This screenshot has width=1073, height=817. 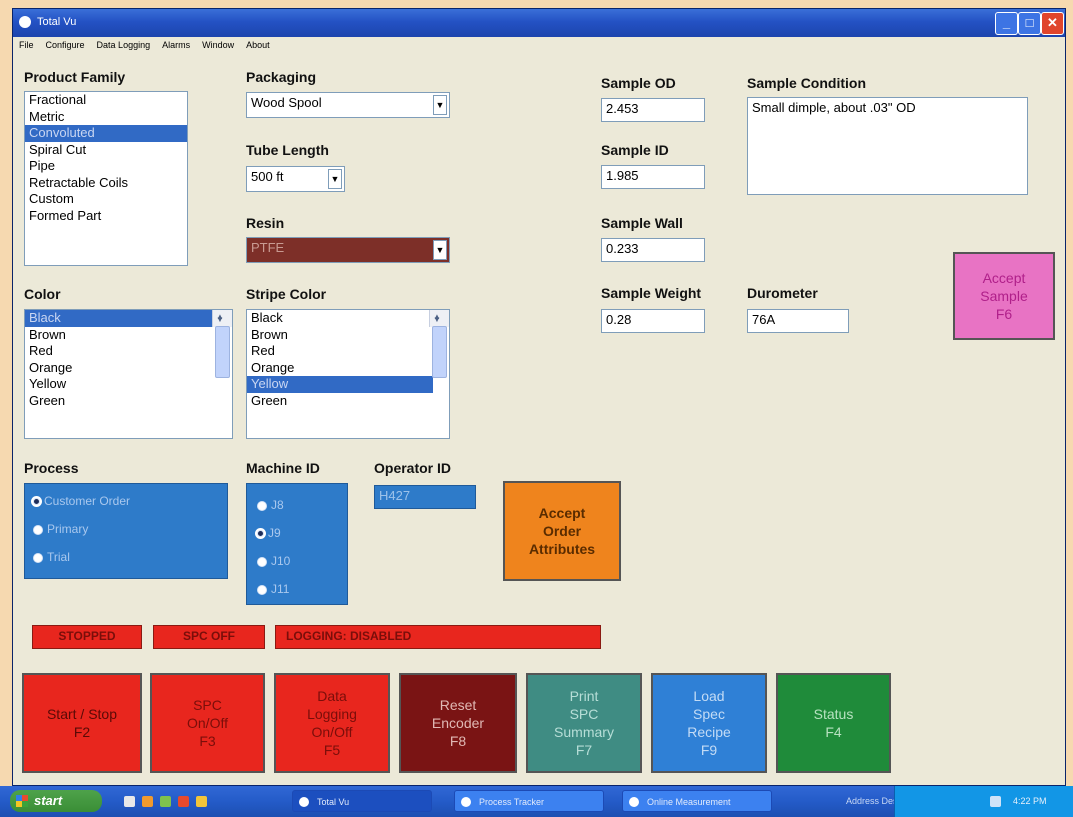 I want to click on accept-sample-line: Sample, so click(x=1004, y=296).